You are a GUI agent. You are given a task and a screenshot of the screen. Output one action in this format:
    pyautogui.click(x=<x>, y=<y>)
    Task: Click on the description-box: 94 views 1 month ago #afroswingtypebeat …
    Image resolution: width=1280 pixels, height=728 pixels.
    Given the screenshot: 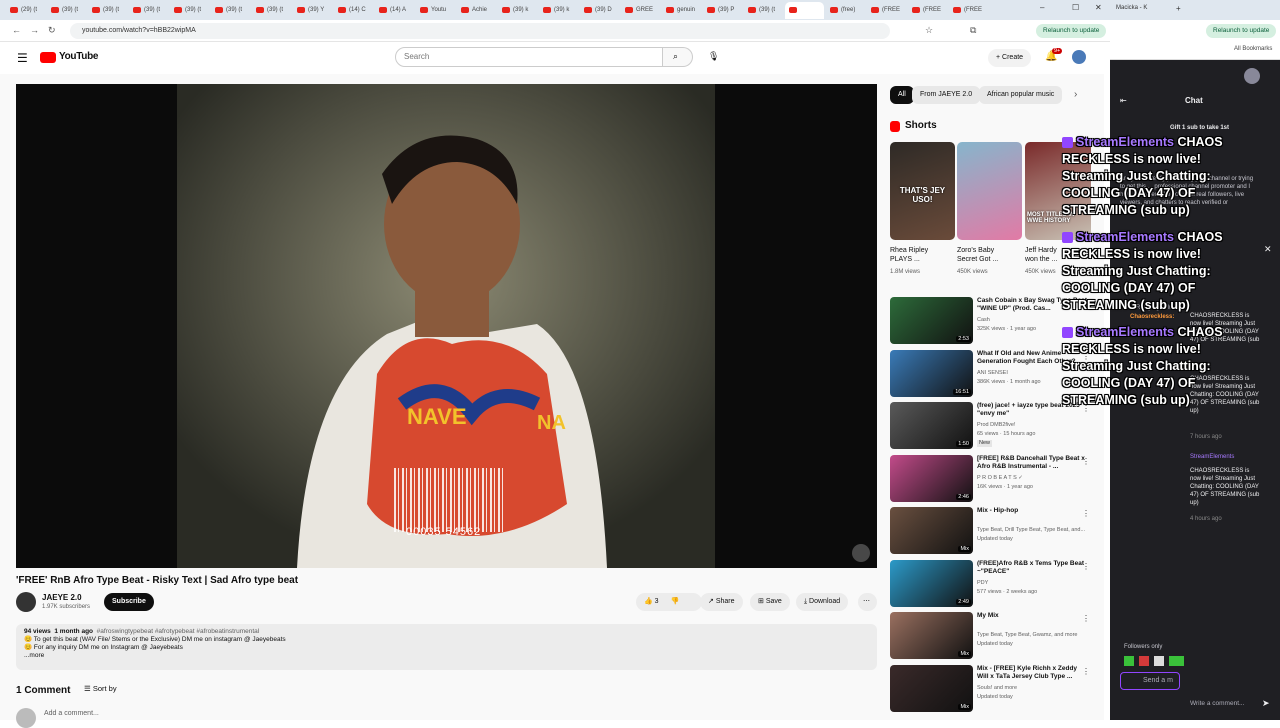 What is the action you would take?
    pyautogui.click(x=446, y=647)
    